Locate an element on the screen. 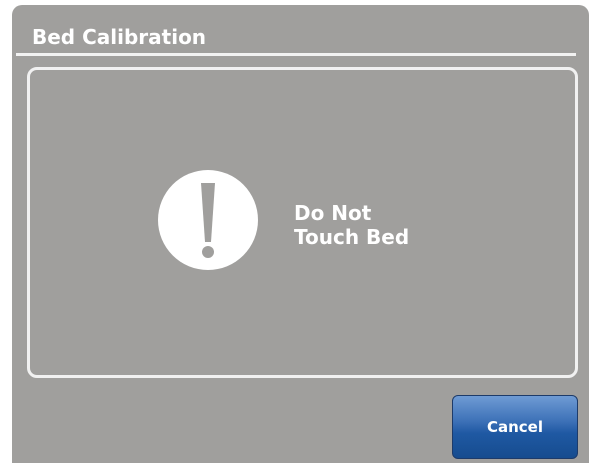 The height and width of the screenshot is (463, 589). exclamation-glyph is located at coordinates (208, 220).